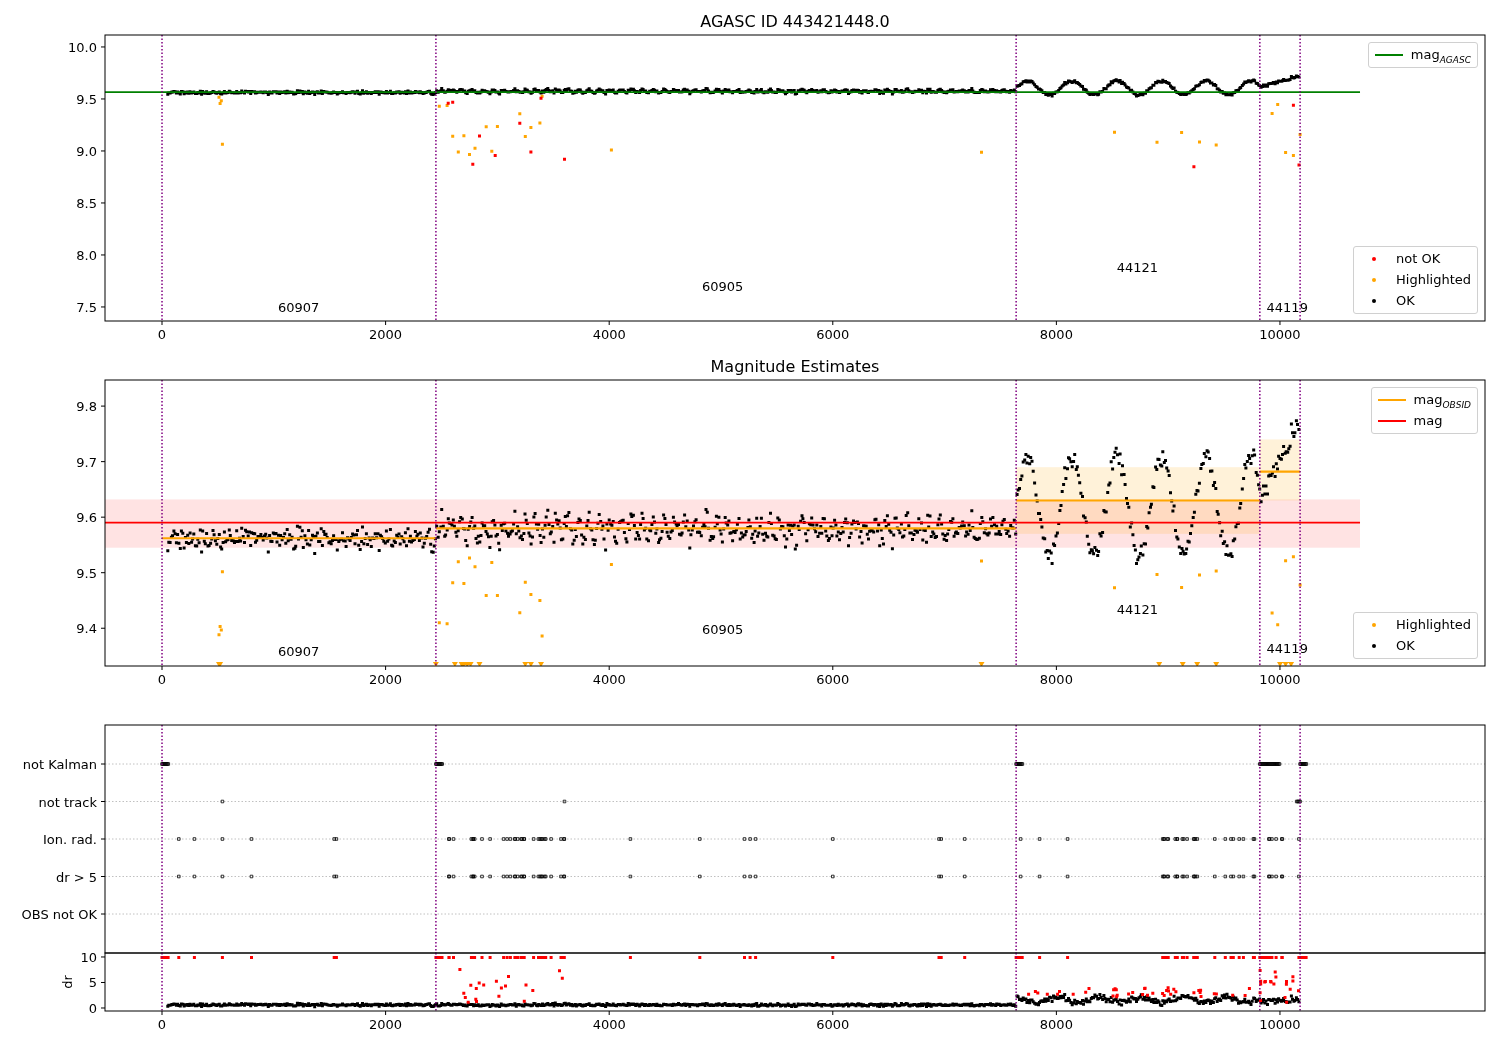  Describe the element at coordinates (1418, 259) in the screenshot. I see `legend-label: not OK` at that location.